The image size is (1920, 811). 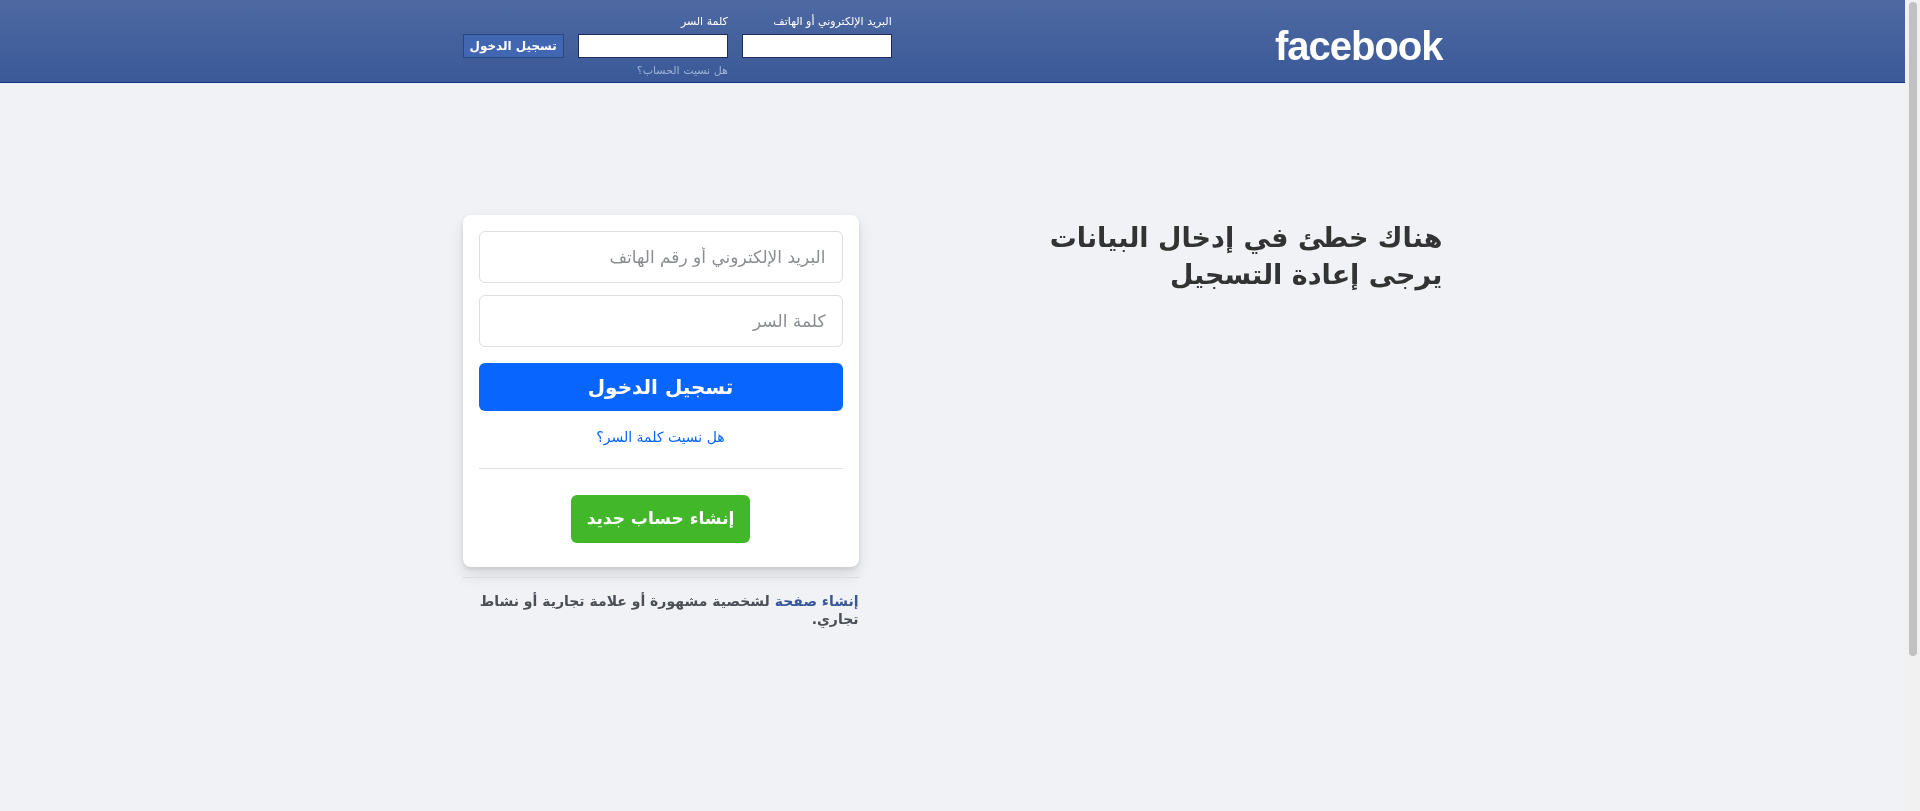 What do you see at coordinates (652, 46) in the screenshot?
I see `password-field` at bounding box center [652, 46].